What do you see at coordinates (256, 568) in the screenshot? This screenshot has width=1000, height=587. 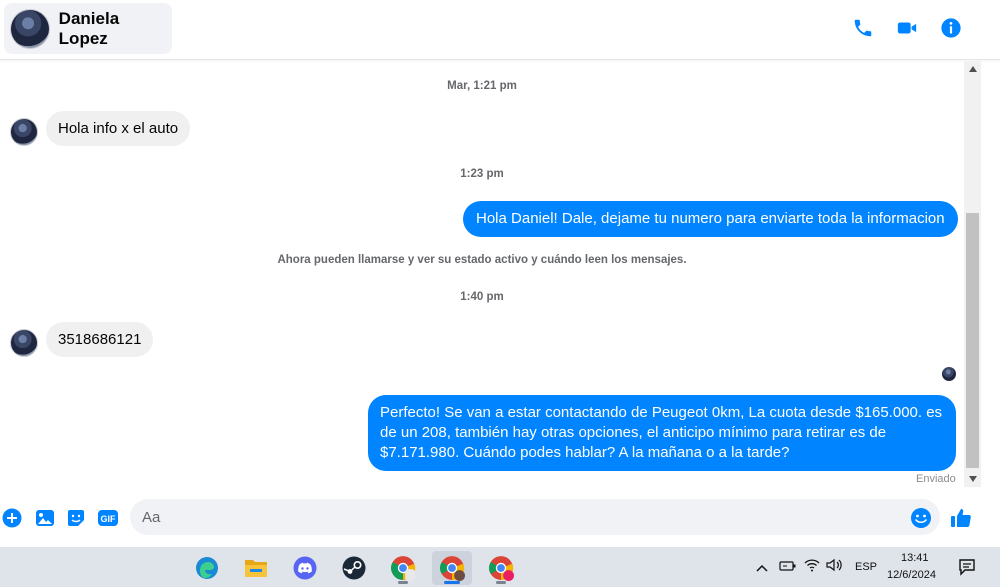 I see `file-explorer-icon` at bounding box center [256, 568].